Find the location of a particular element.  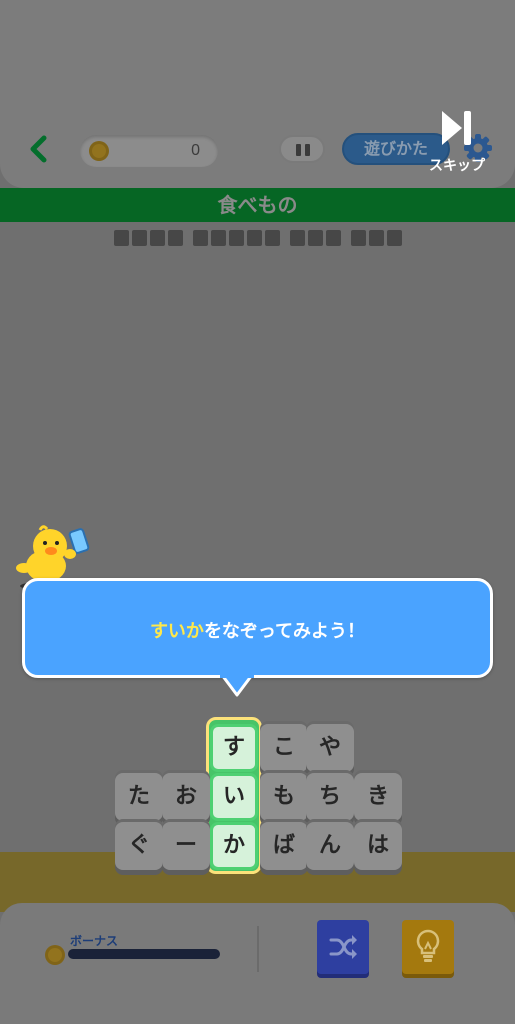

letter-tile: こ is located at coordinates (284, 748).